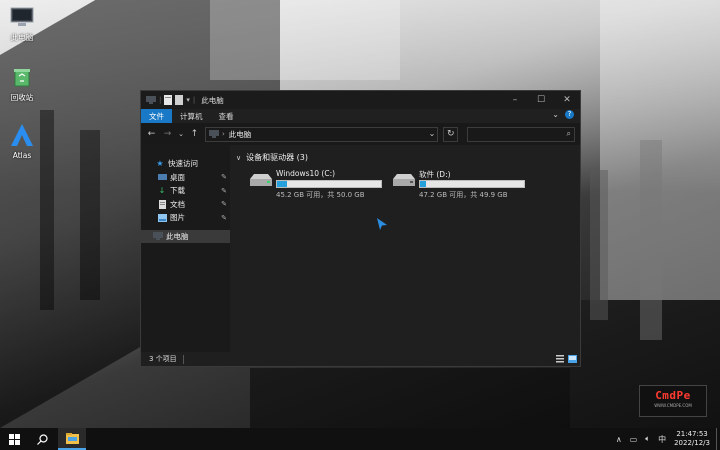  I want to click on refresh-button: ↻, so click(451, 134).